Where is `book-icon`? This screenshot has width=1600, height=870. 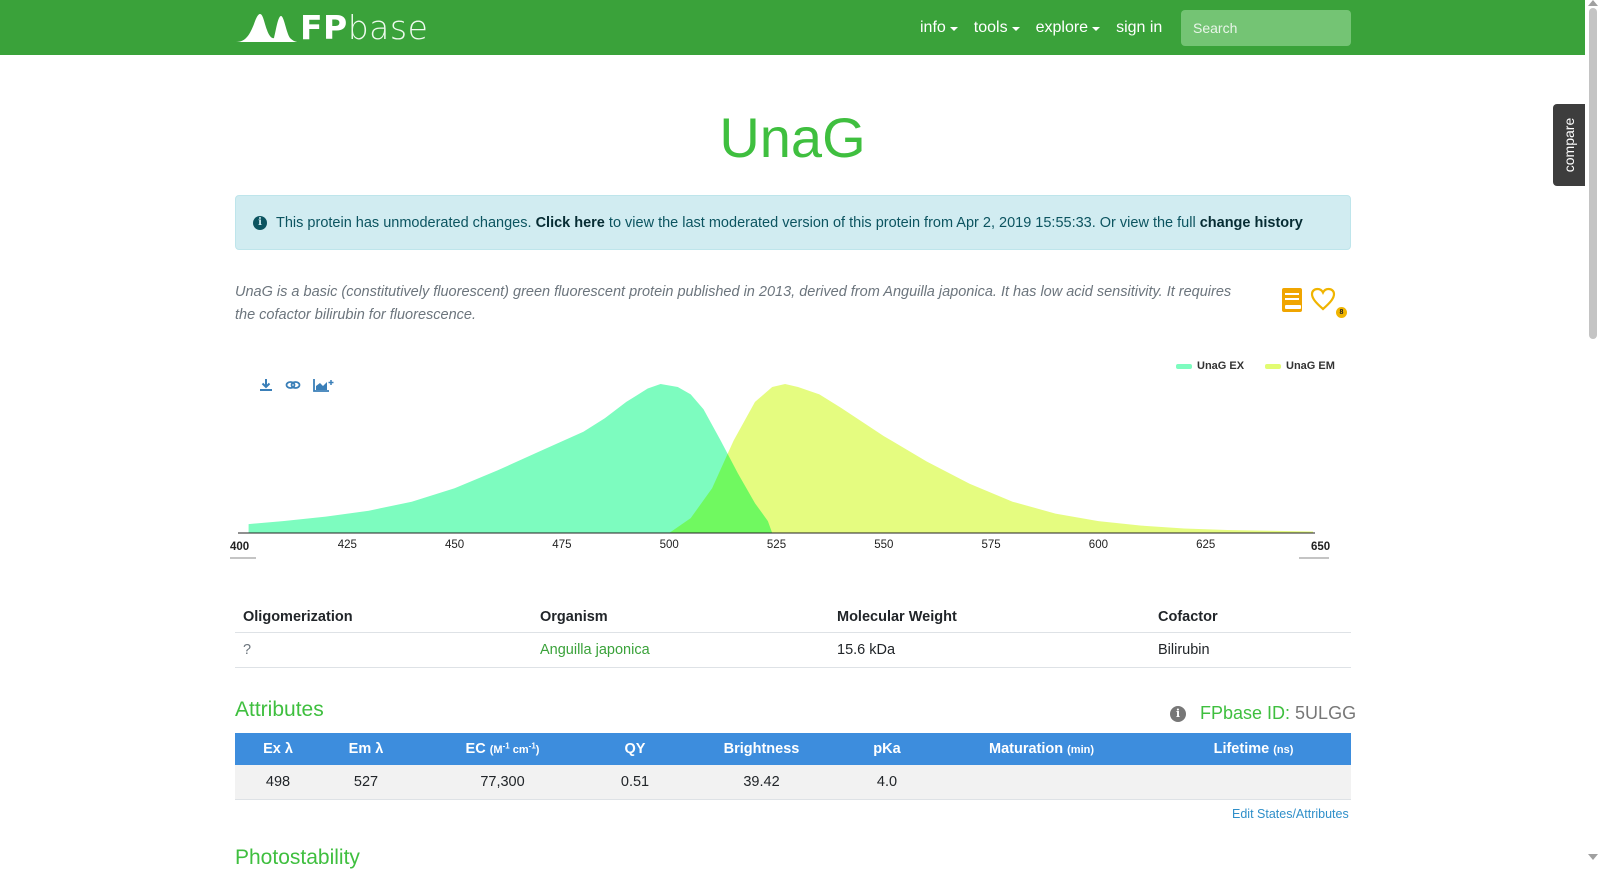
book-icon is located at coordinates (1292, 302).